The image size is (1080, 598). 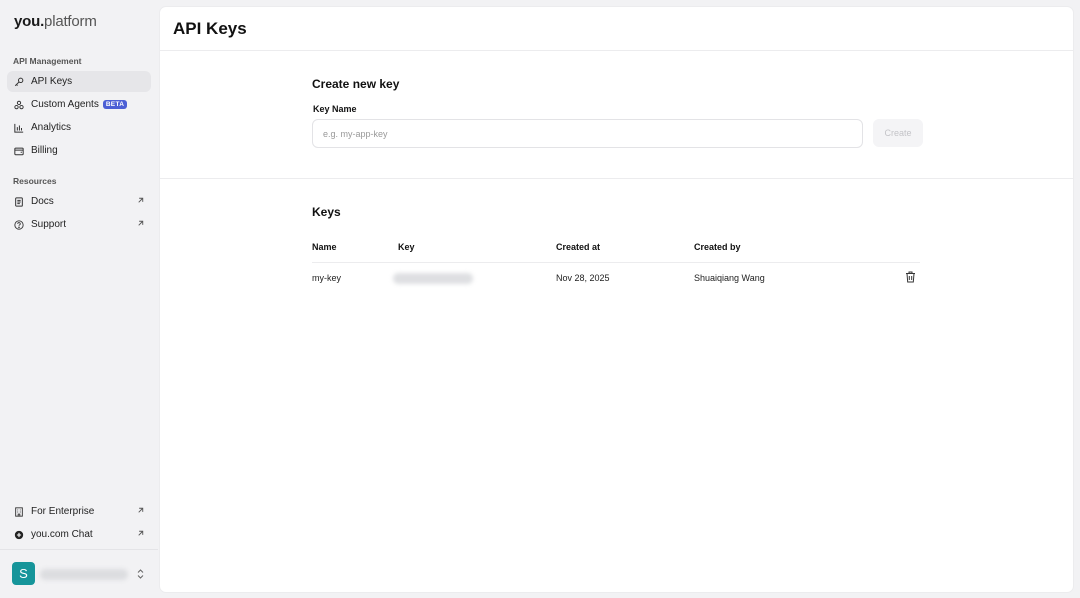 What do you see at coordinates (717, 247) in the screenshot?
I see `column-header-created-by: Created by` at bounding box center [717, 247].